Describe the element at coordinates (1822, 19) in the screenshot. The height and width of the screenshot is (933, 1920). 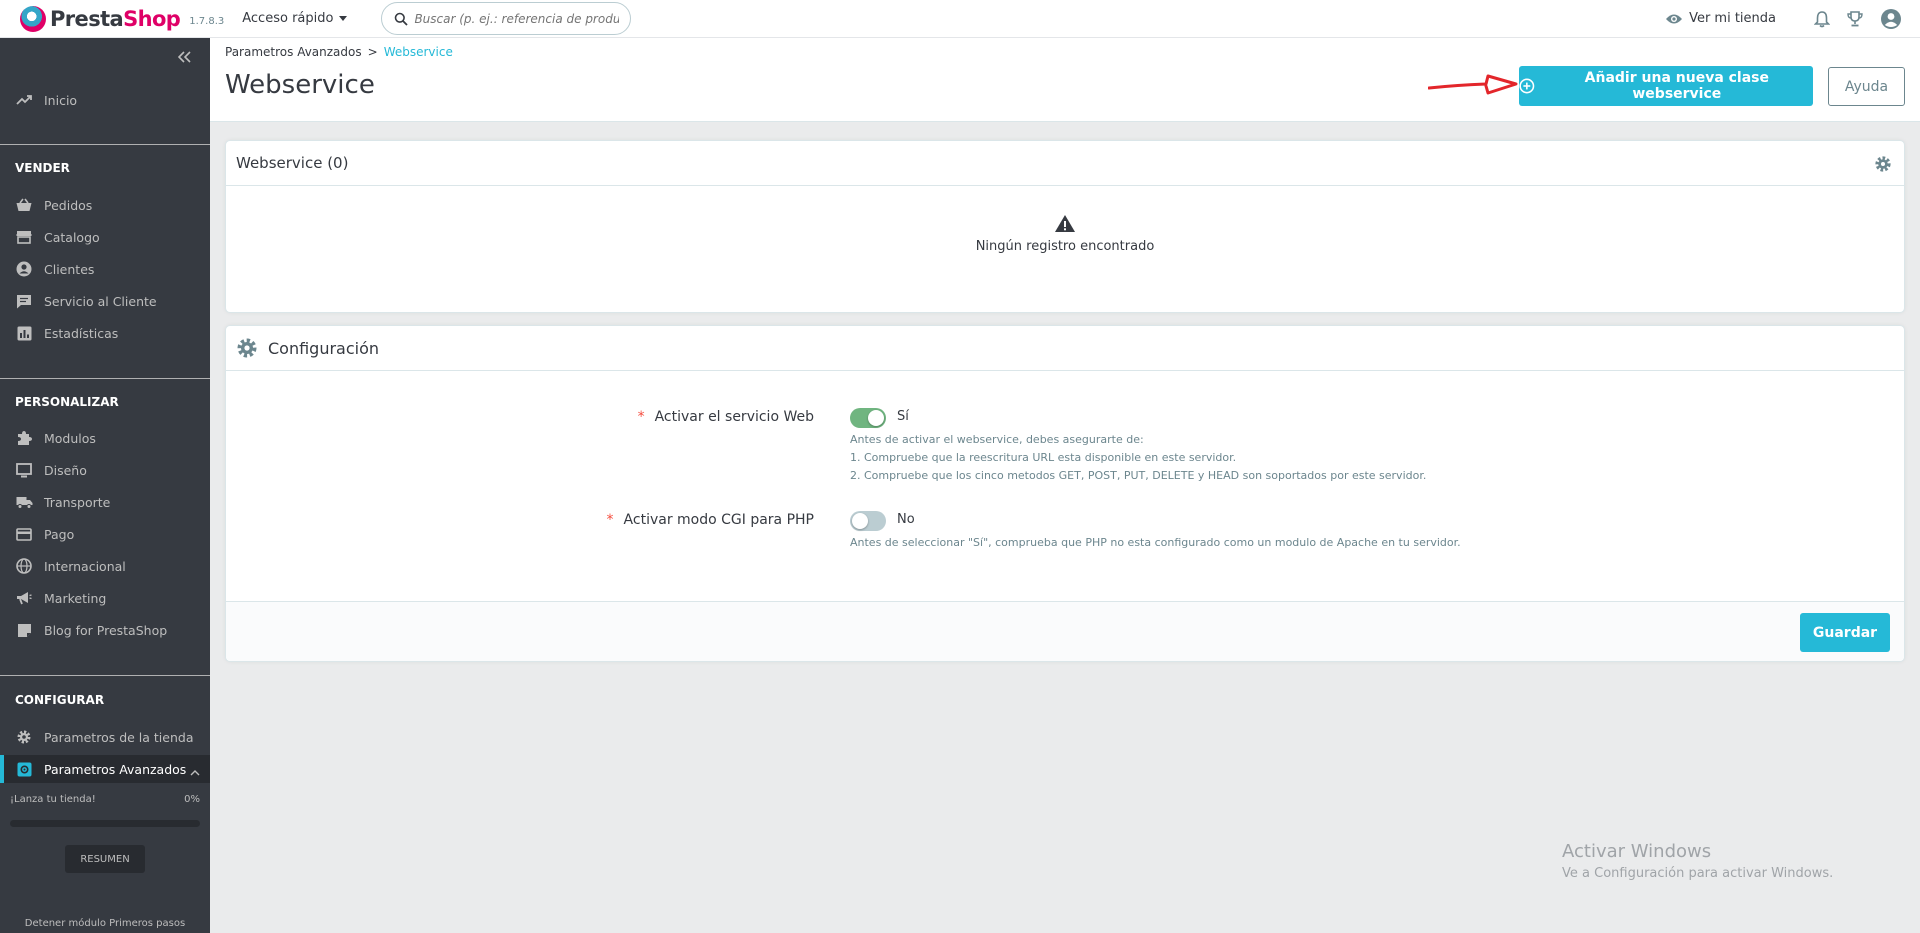
I see `notifications-bell-icon` at that location.